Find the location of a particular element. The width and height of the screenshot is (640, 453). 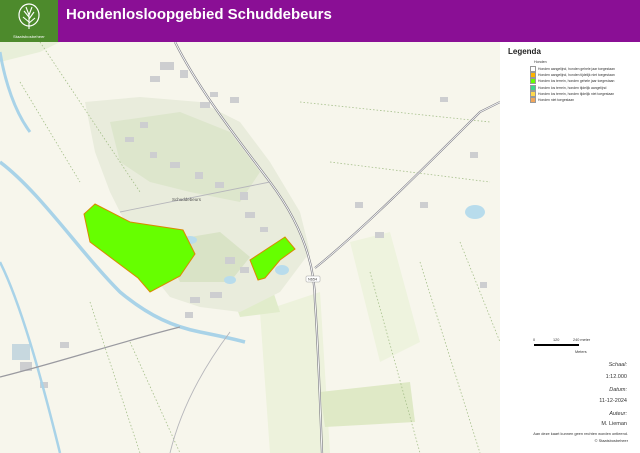

legend-subtitle: Honden is located at coordinates (540, 62).